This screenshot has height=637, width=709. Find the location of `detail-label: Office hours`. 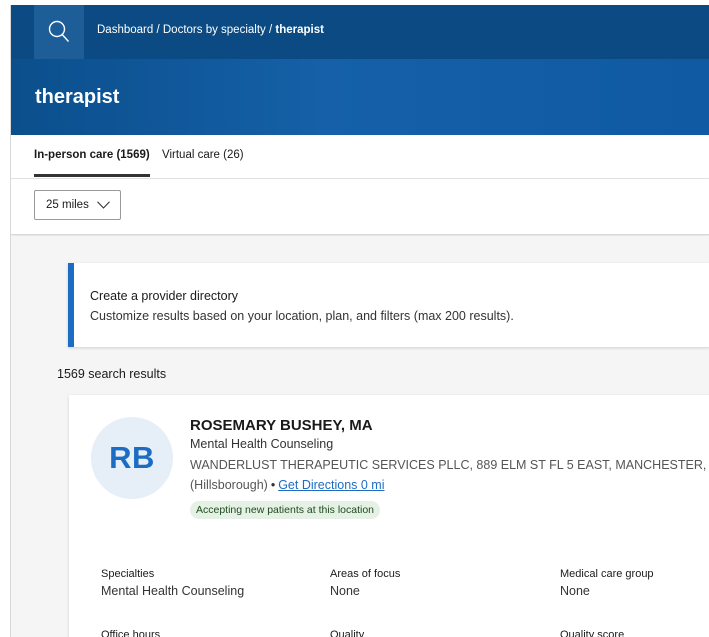

detail-label: Office hours is located at coordinates (131, 633).